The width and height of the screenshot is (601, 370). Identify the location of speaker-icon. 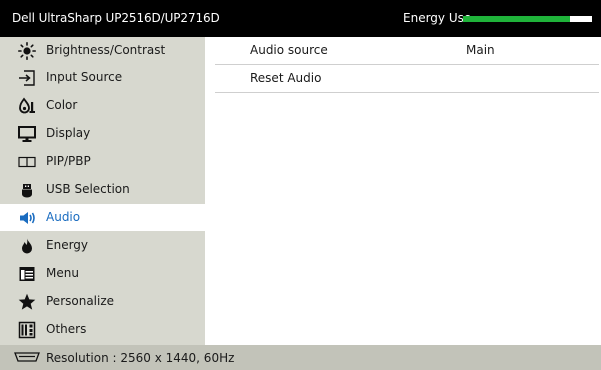
(27, 218).